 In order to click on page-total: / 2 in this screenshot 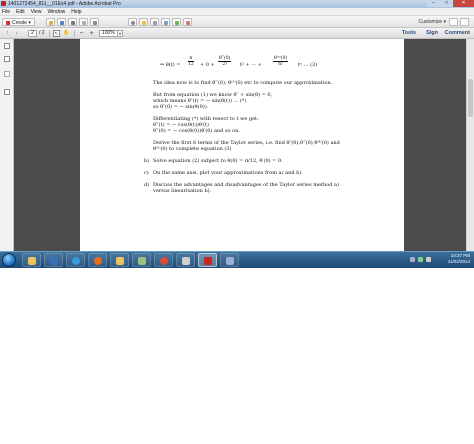, I will do `click(42, 33)`.